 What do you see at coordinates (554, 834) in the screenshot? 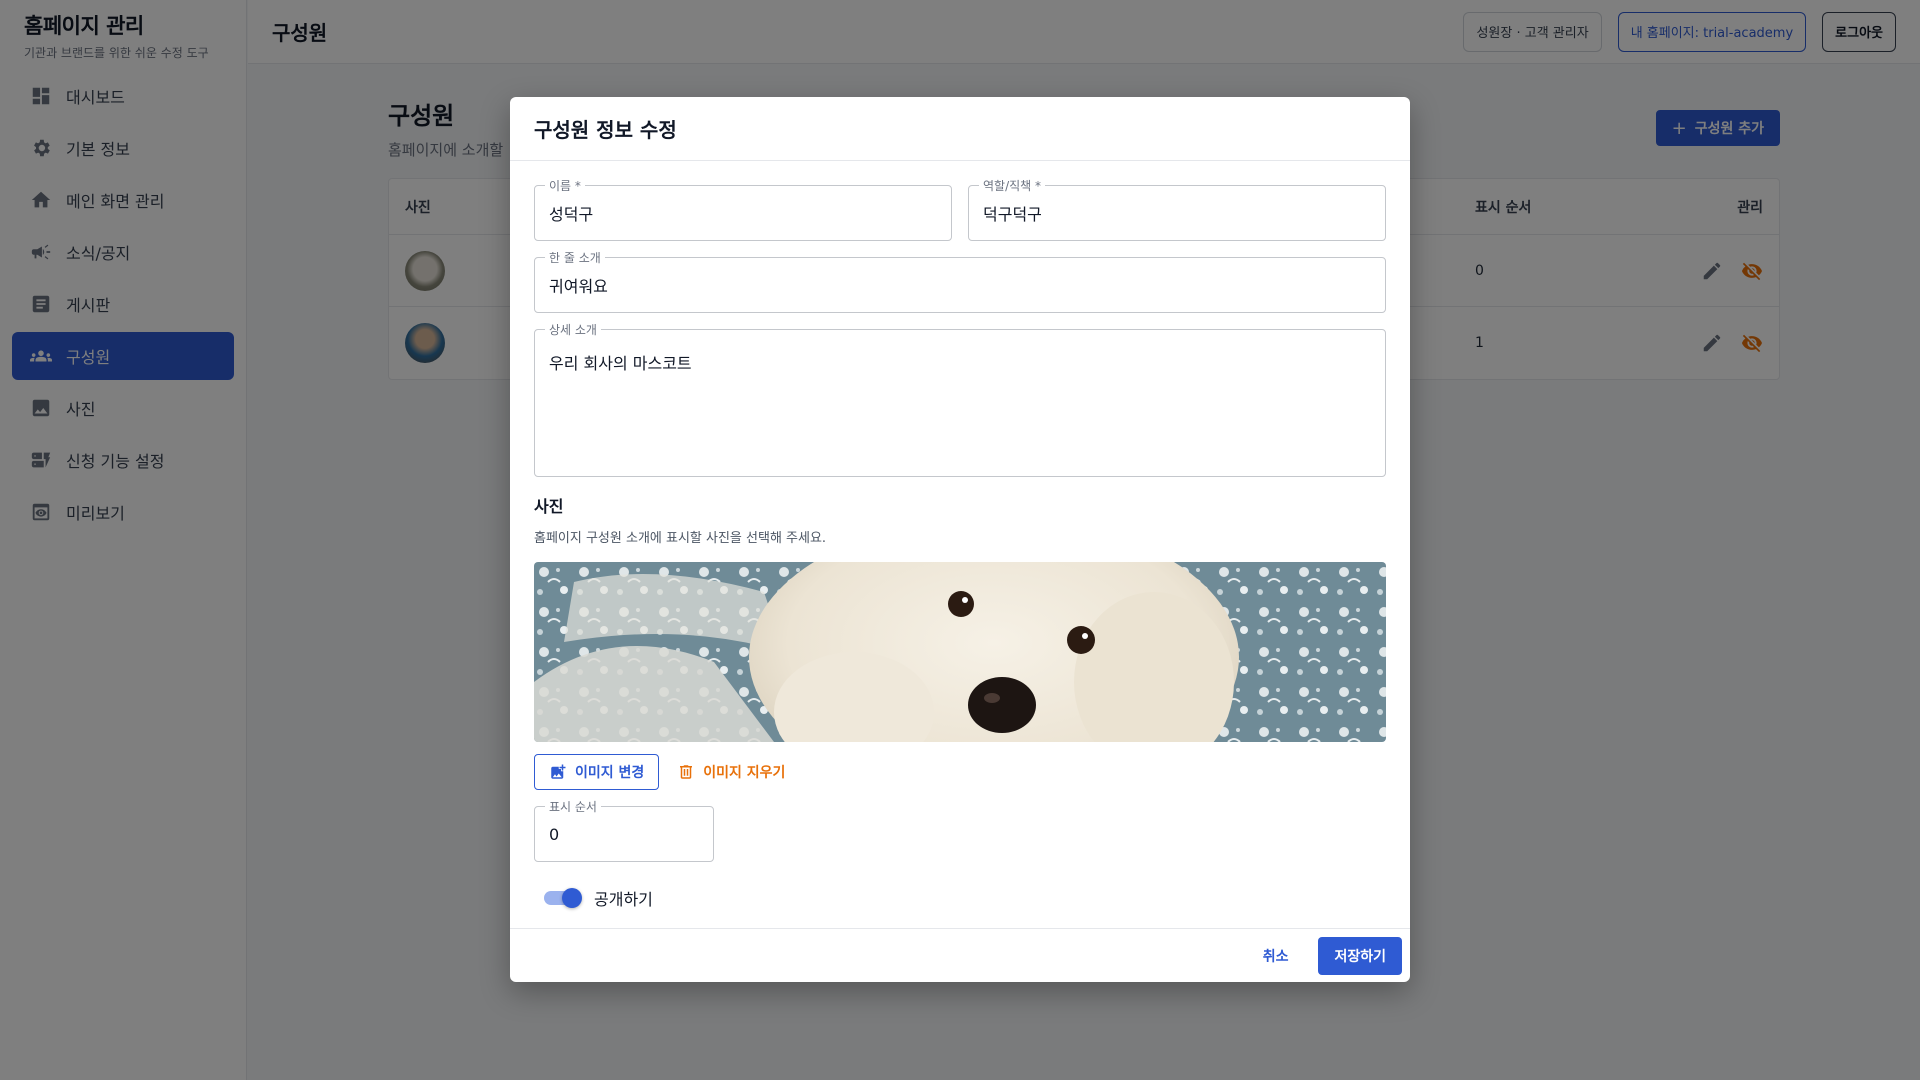
I see `display-order-value: 0` at bounding box center [554, 834].